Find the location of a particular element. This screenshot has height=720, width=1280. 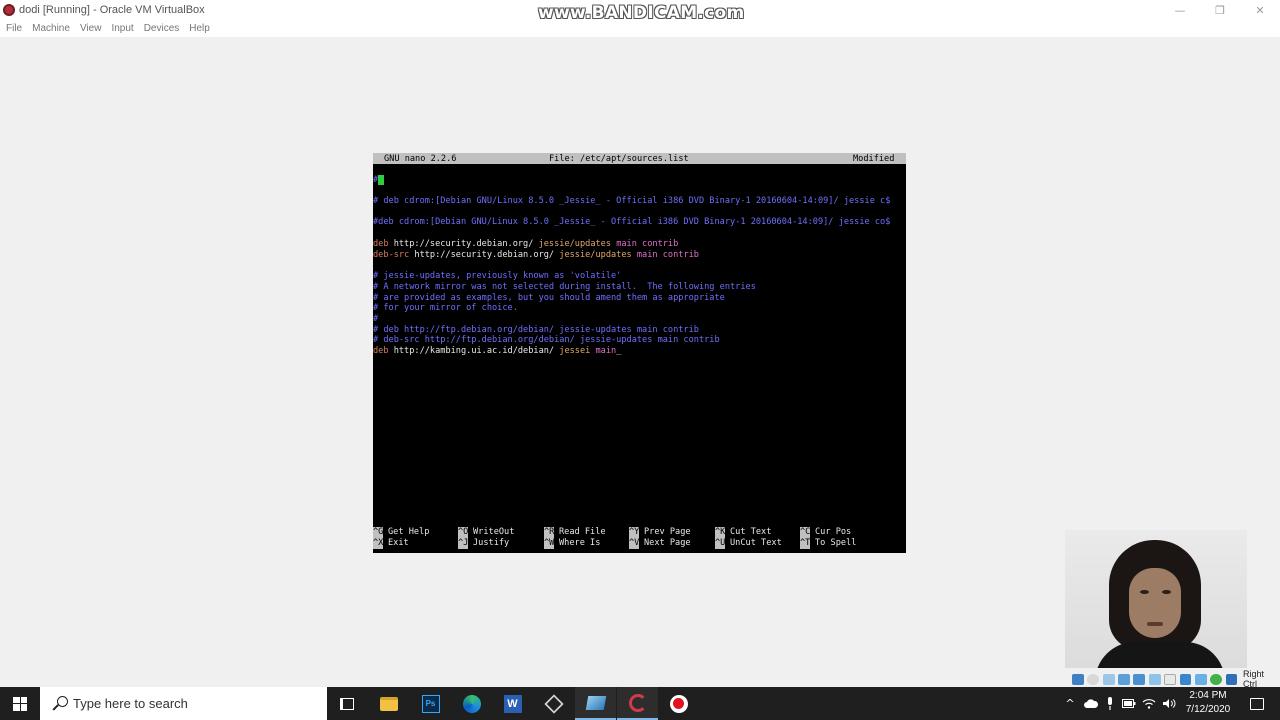

shortcut-uncut-text: ^U UnCut Text is located at coordinates (748, 543).